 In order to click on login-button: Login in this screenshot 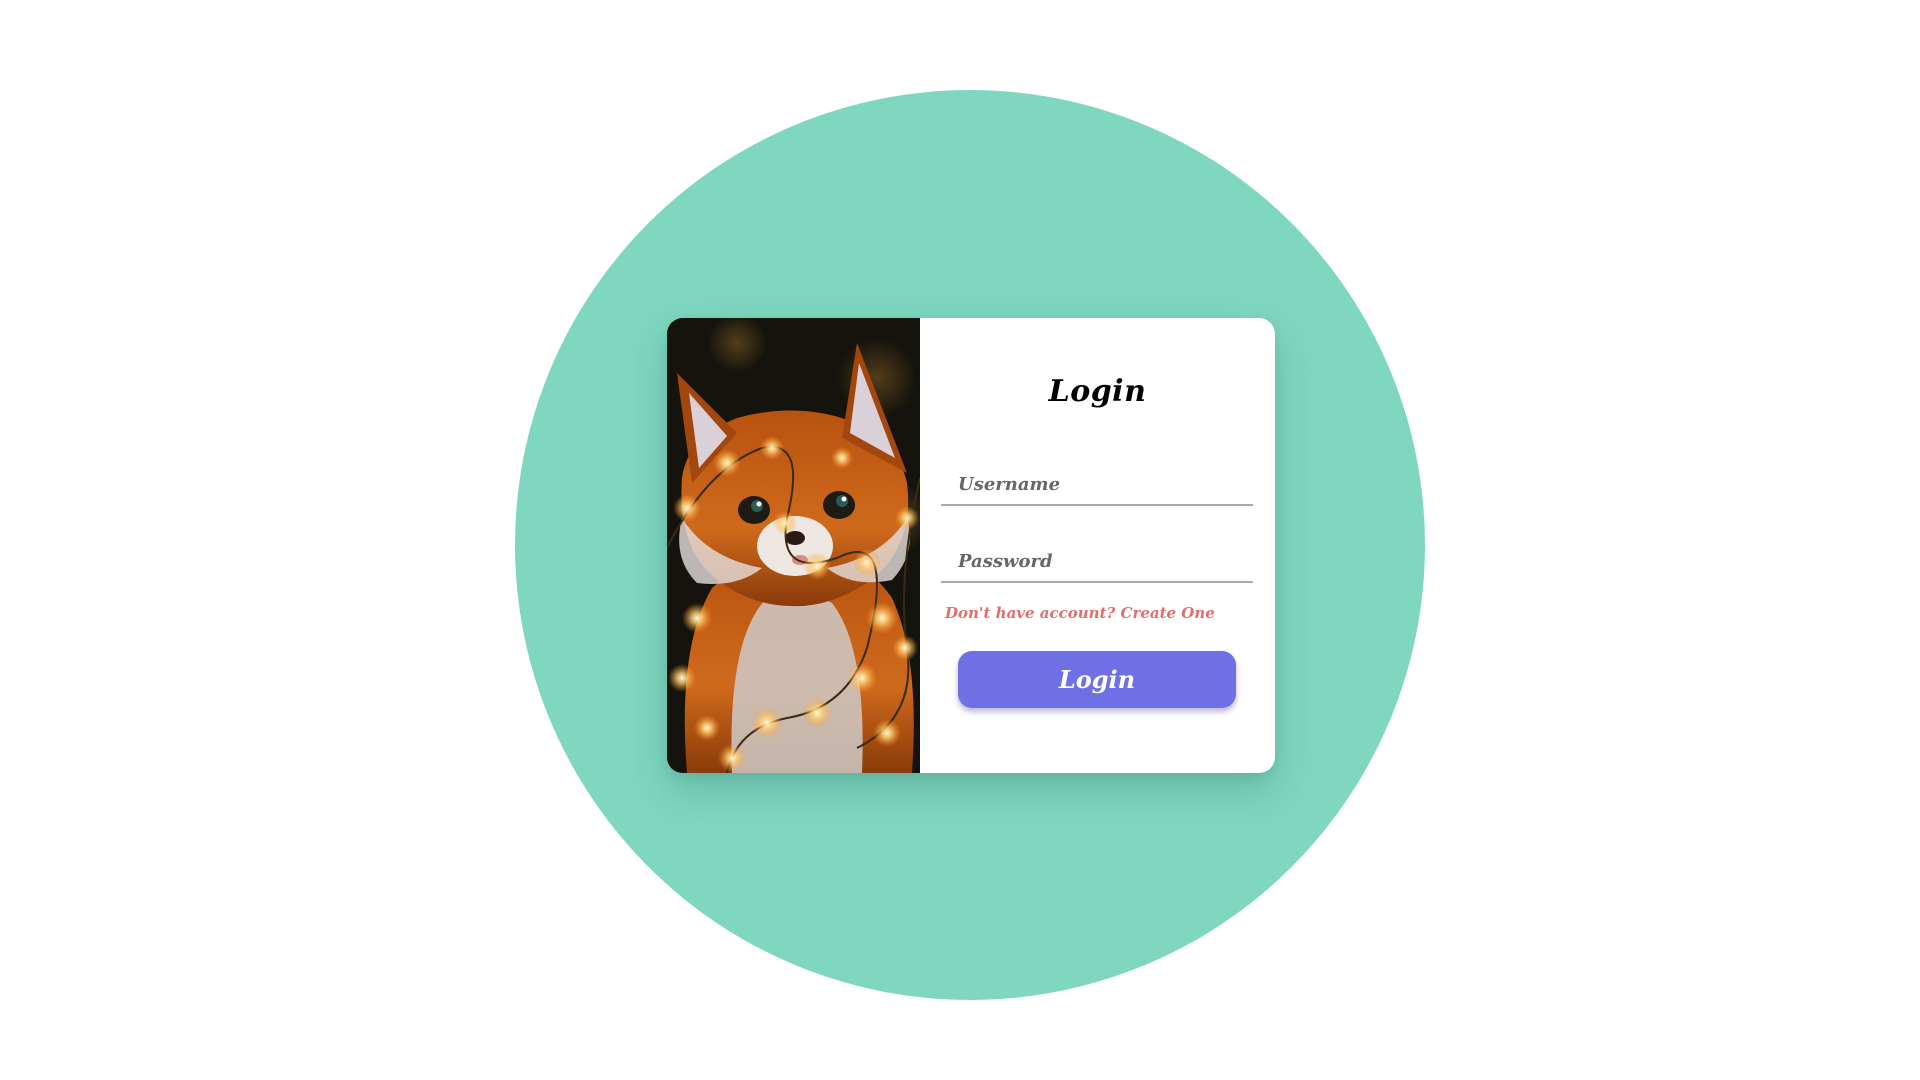, I will do `click(1097, 679)`.